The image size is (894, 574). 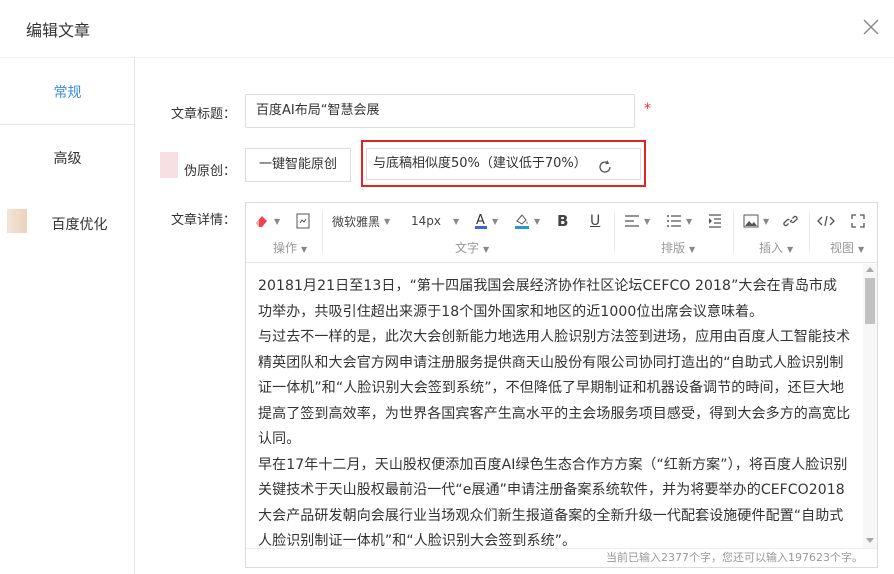 What do you see at coordinates (67, 158) in the screenshot?
I see `sidebar-item-advanced: 高级` at bounding box center [67, 158].